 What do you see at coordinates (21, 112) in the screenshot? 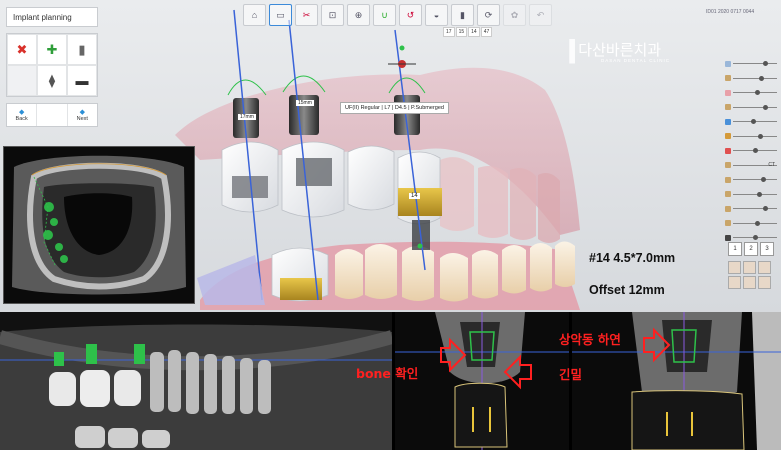
I see `arrow-left-icon: ◆` at bounding box center [21, 112].